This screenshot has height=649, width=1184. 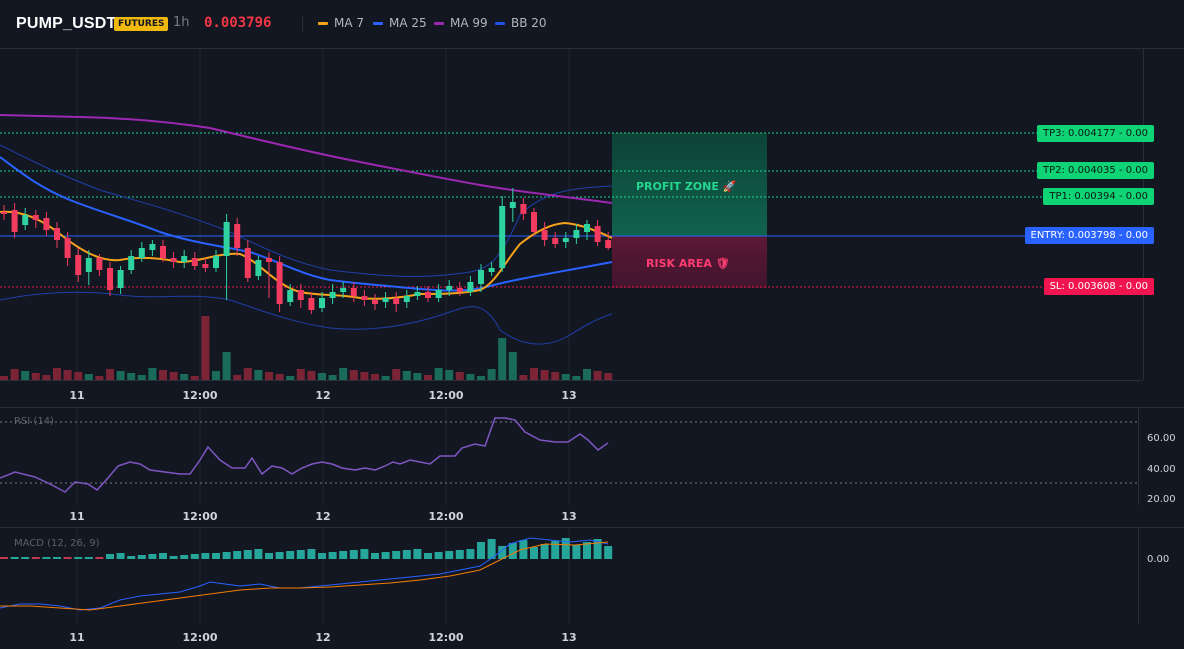 What do you see at coordinates (568, 637) in the screenshot?
I see `time-axis-label: 13` at bounding box center [568, 637].